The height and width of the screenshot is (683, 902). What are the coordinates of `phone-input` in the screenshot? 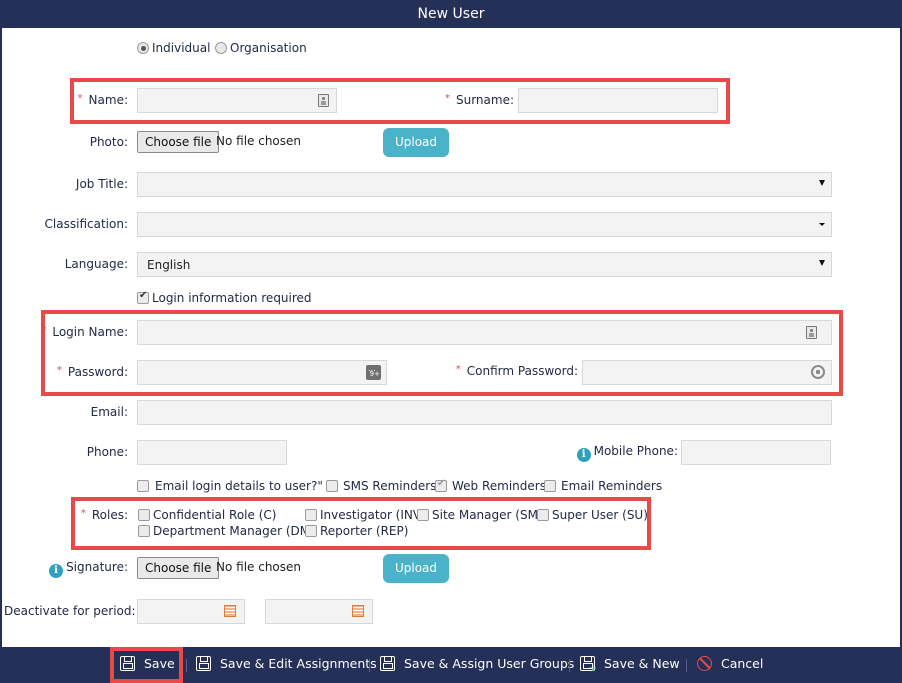 It's located at (212, 452).